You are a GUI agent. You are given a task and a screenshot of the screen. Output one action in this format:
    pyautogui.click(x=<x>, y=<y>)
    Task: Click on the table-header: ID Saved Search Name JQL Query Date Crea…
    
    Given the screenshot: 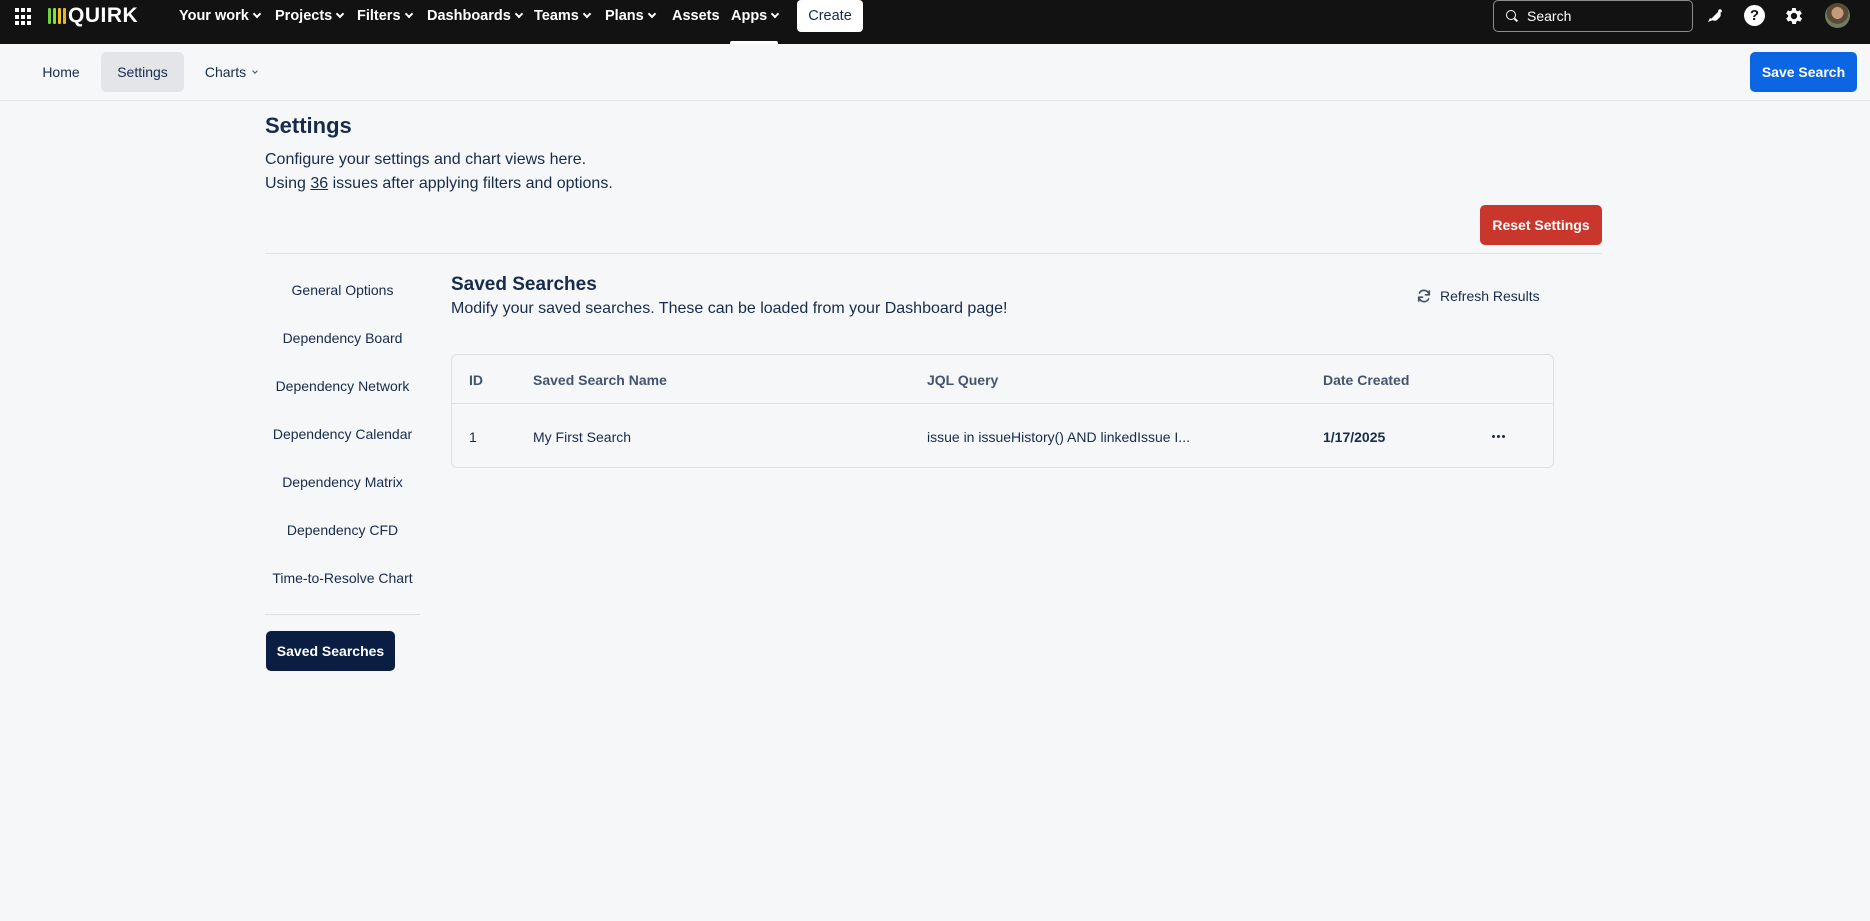 What is the action you would take?
    pyautogui.click(x=1002, y=379)
    